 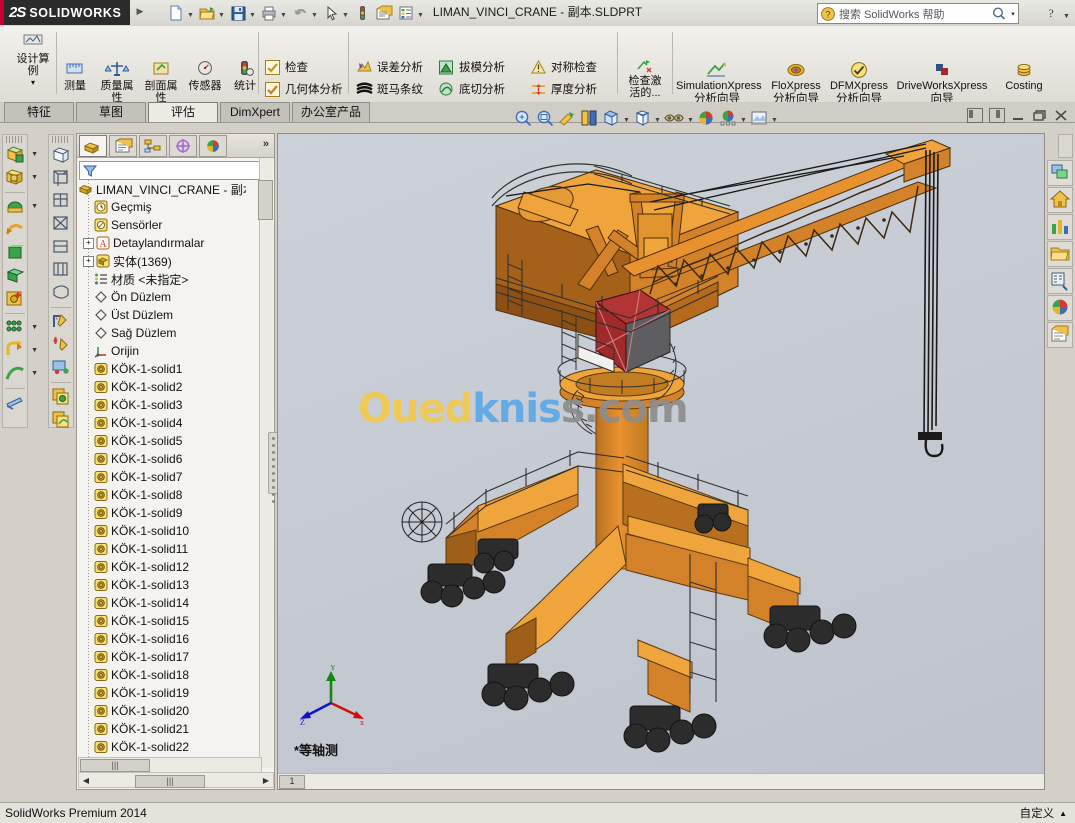 What do you see at coordinates (975, 115) in the screenshot?
I see `restore-left-button` at bounding box center [975, 115].